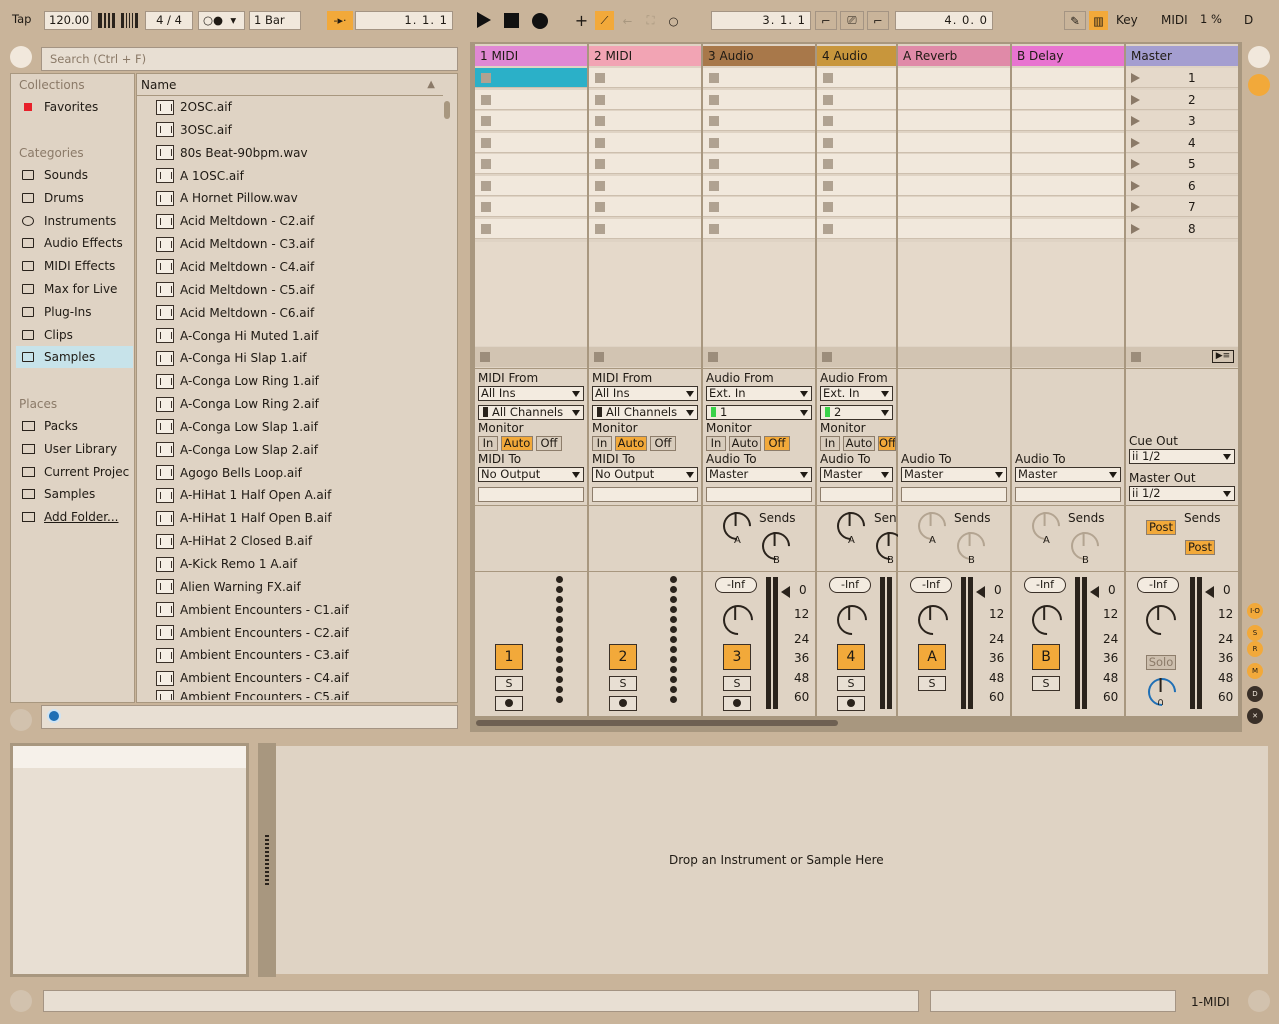 The image size is (1279, 1024). What do you see at coordinates (531, 412) in the screenshot?
I see `input-channel-dropdown: All Channels` at bounding box center [531, 412].